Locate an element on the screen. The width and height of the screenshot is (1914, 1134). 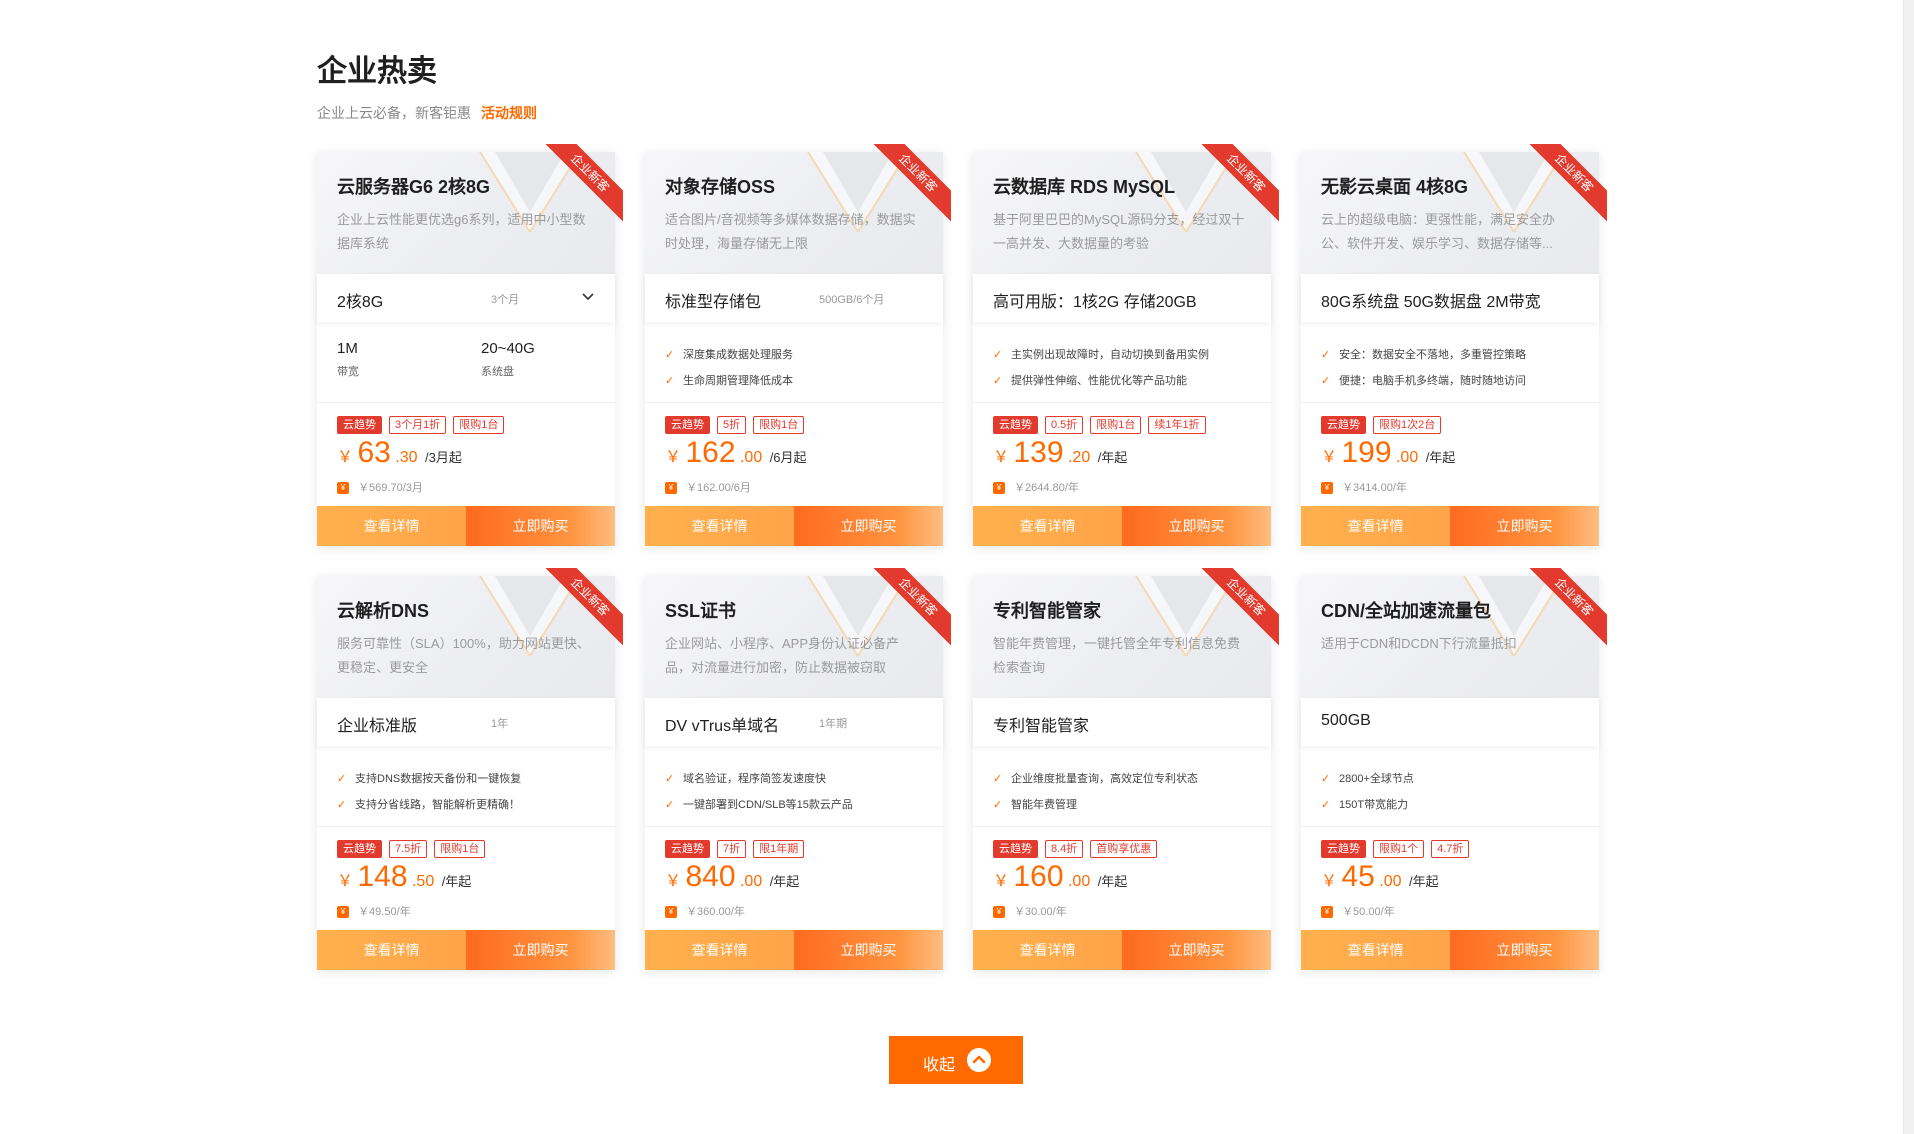
cloud-trend-badge: 云趋势 is located at coordinates (1015, 425).